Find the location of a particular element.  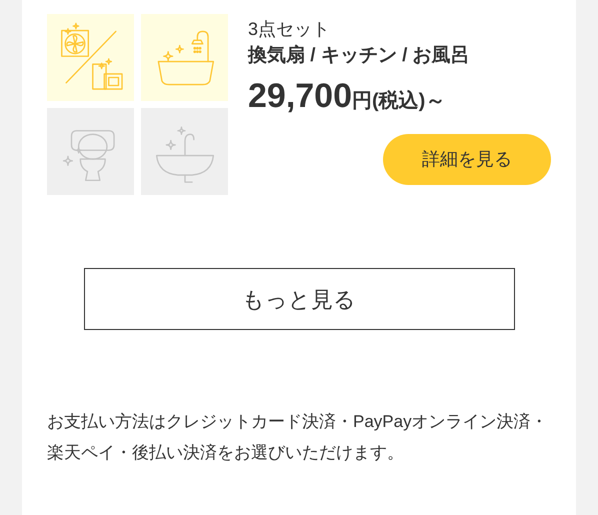

plan-title: 換気扇 / キッチン / お風呂 is located at coordinates (359, 56).